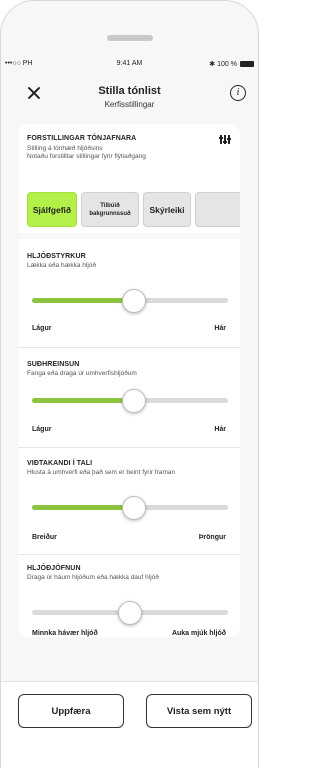  Describe the element at coordinates (220, 429) in the screenshot. I see `noise-reduction-max-label: Hár` at that location.